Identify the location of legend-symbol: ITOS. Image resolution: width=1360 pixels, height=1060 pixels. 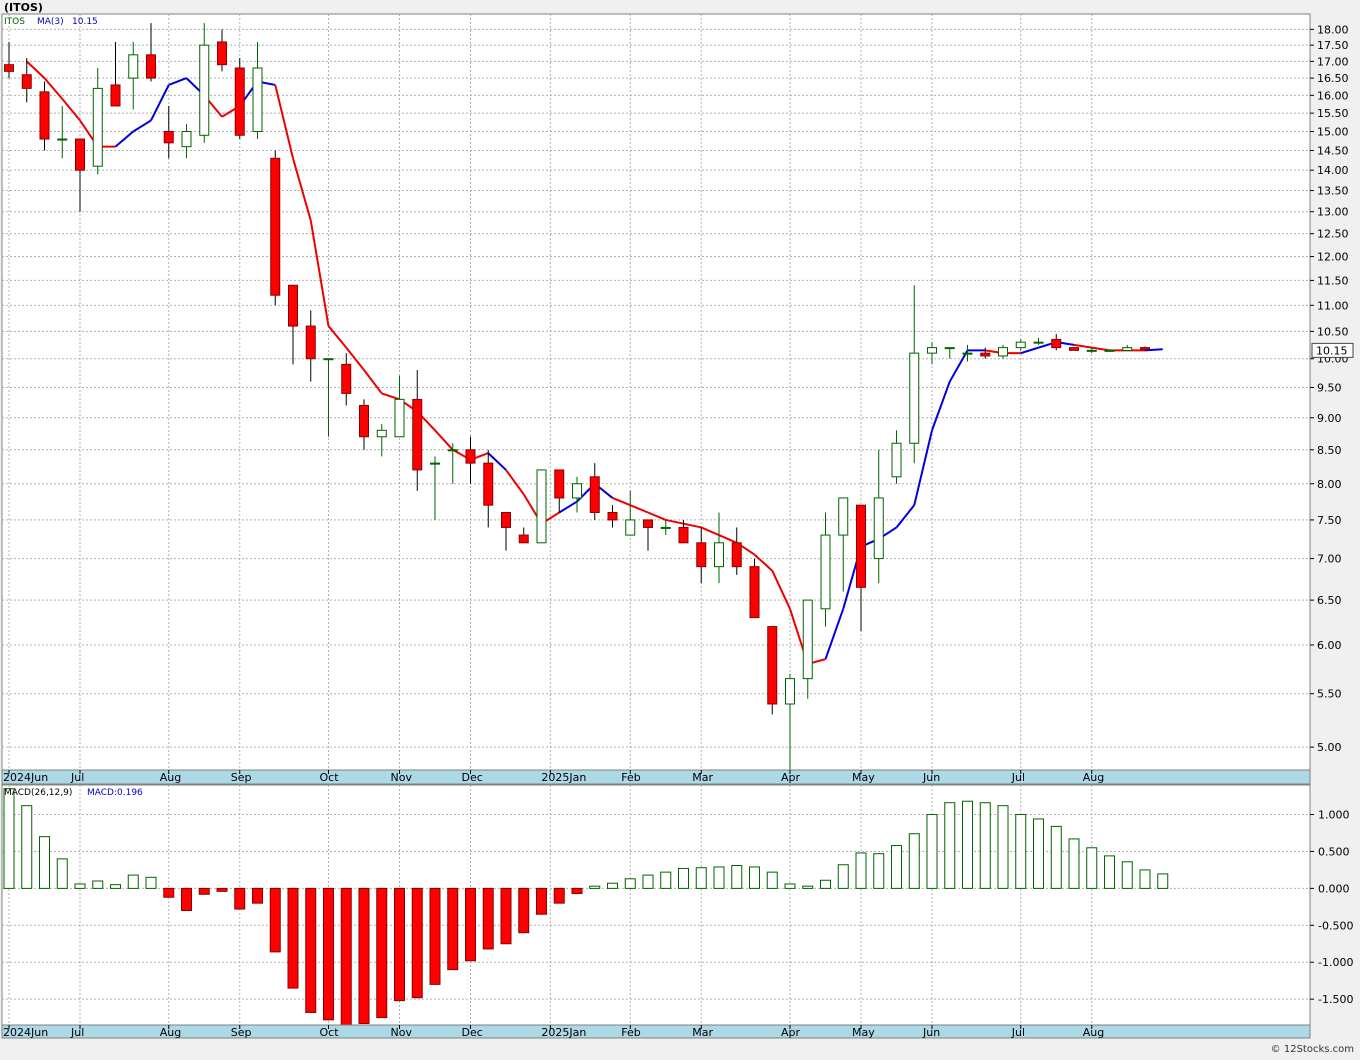
(14, 22).